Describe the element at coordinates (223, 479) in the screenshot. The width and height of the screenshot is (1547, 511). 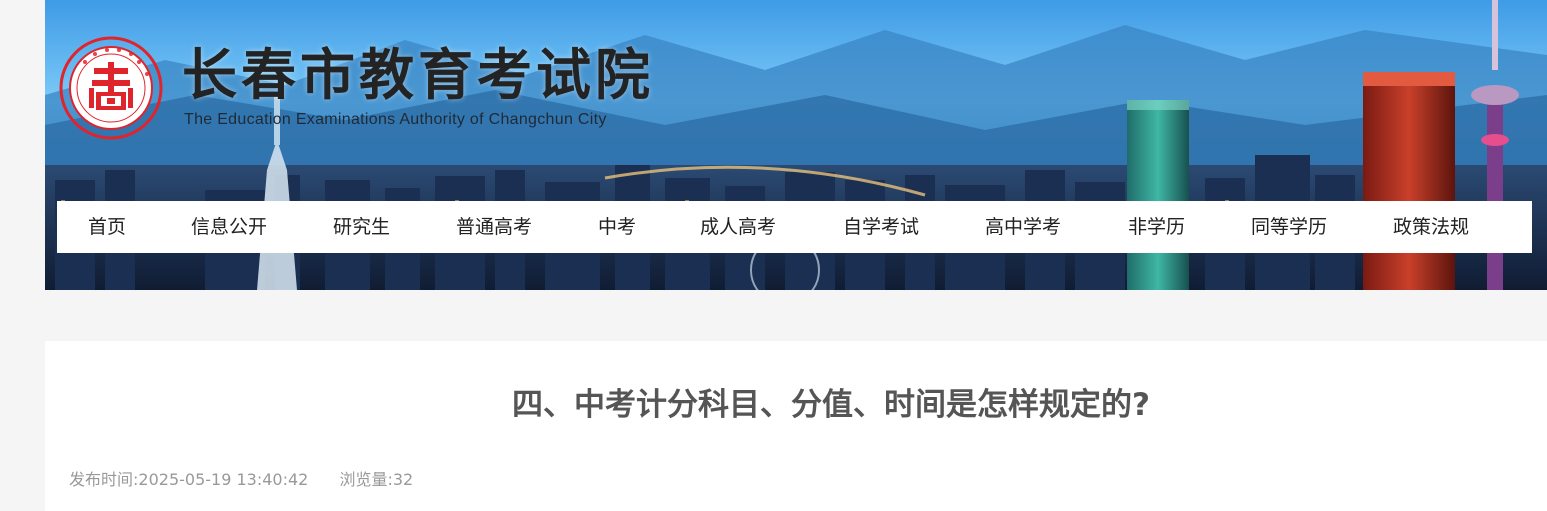
I see `publish-time: 2025-05-19 13:40:42` at that location.